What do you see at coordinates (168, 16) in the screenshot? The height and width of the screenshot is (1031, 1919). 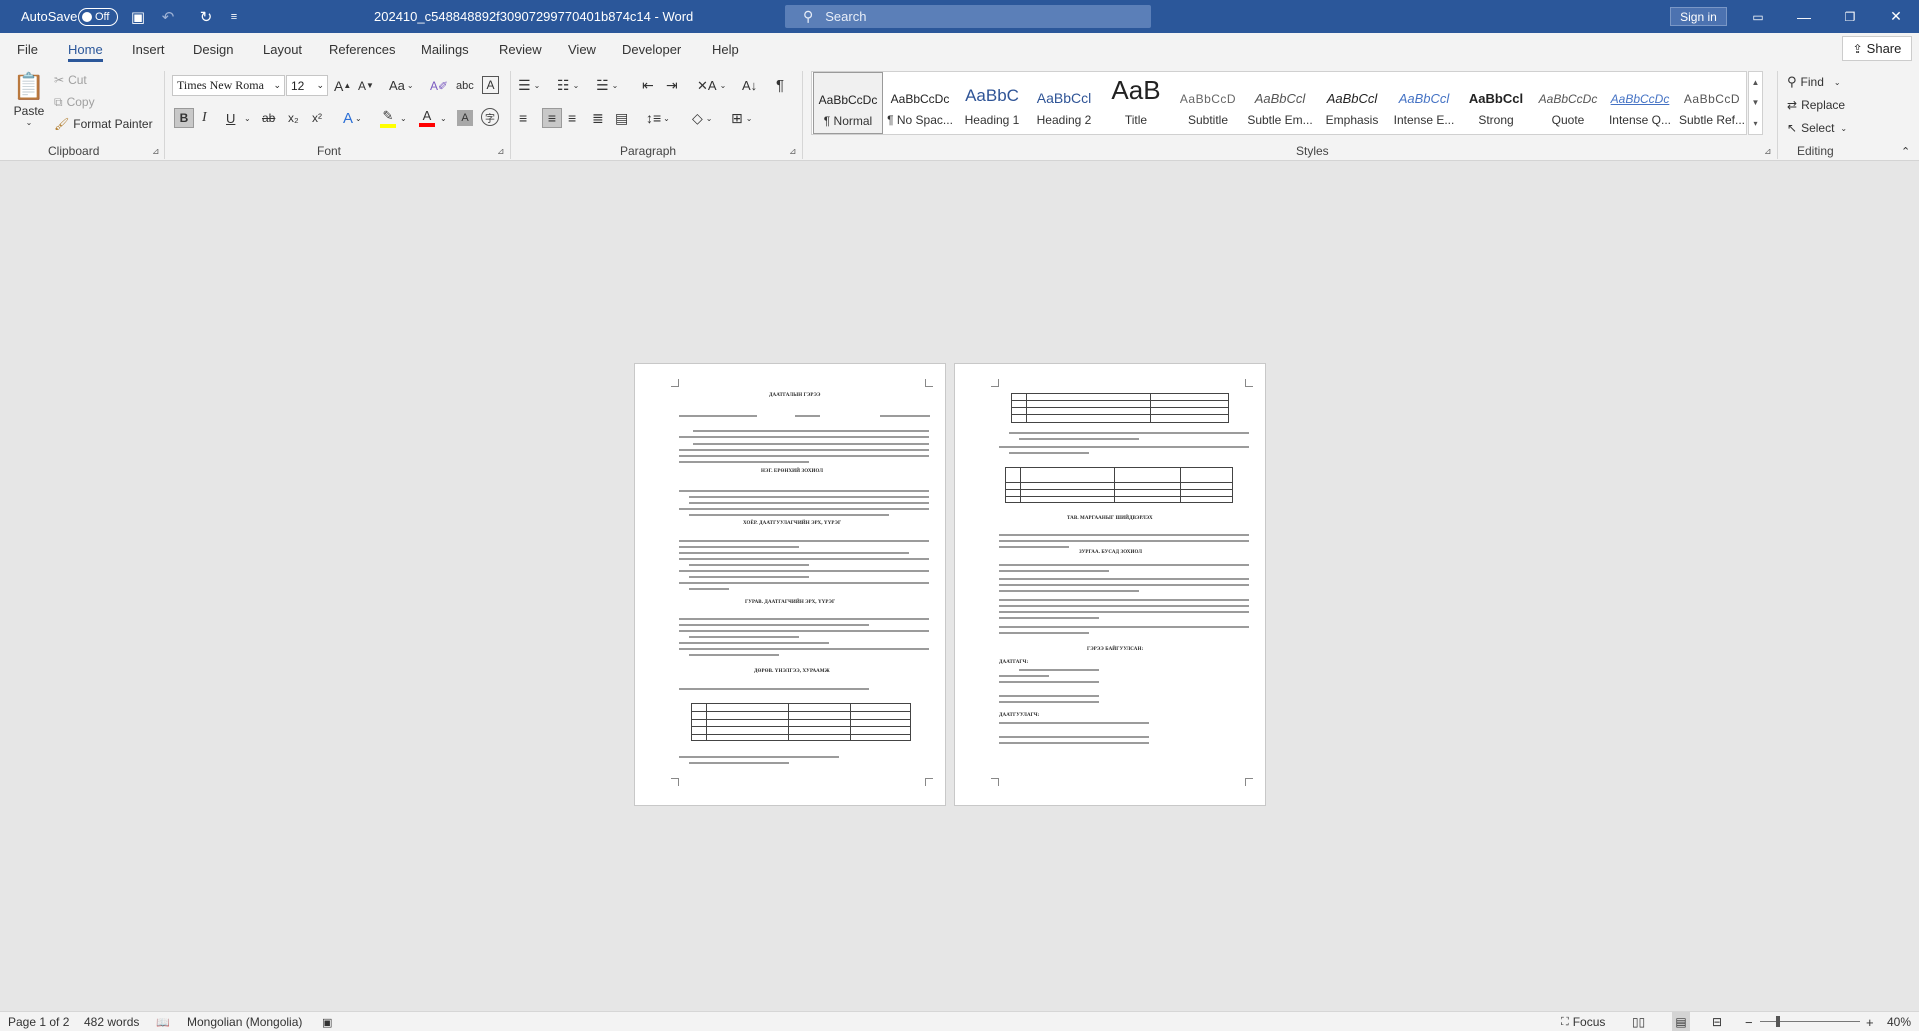 I see `undo-icon: ↶` at bounding box center [168, 16].